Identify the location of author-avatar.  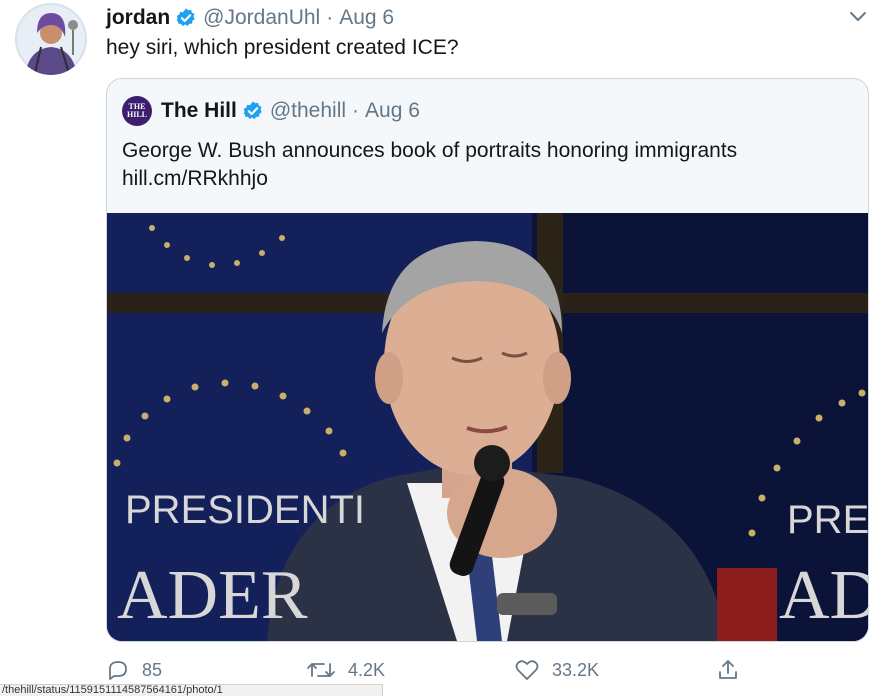
(51, 39).